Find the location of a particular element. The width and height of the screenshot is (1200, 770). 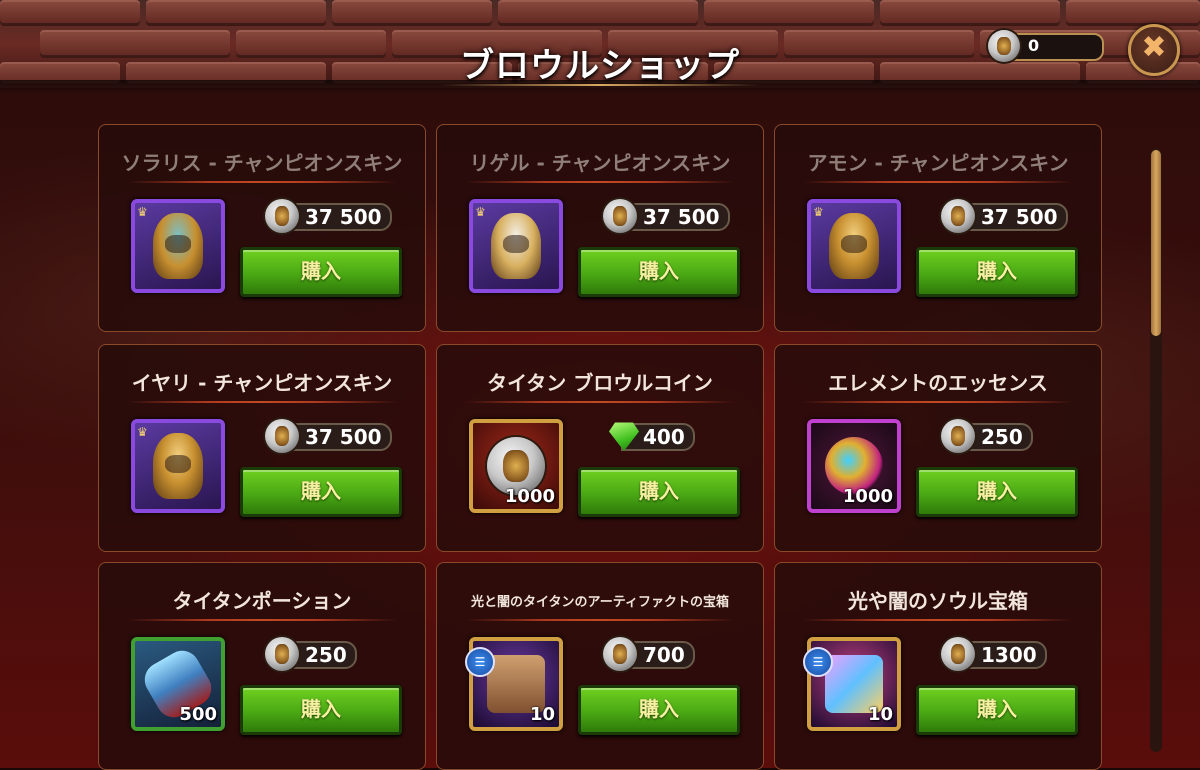

shop-card: ソラリス - チャンピオンスキン ♛ 37 500 購入 is located at coordinates (262, 228).